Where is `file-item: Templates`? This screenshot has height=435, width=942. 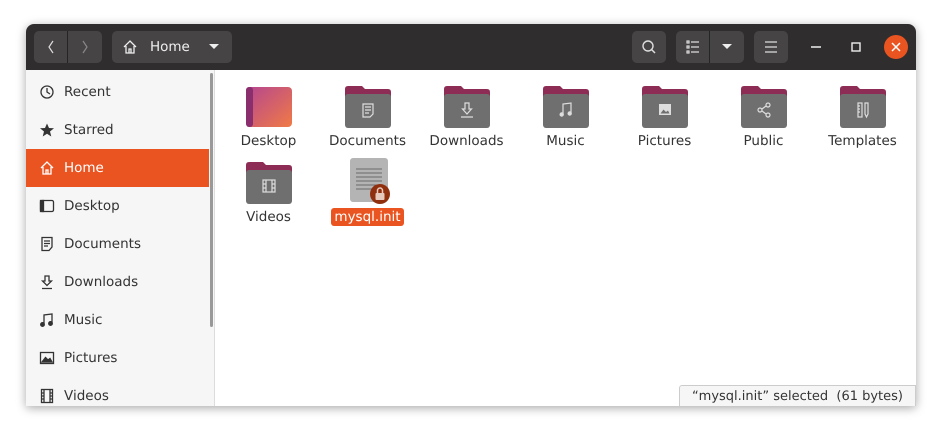 file-item: Templates is located at coordinates (862, 114).